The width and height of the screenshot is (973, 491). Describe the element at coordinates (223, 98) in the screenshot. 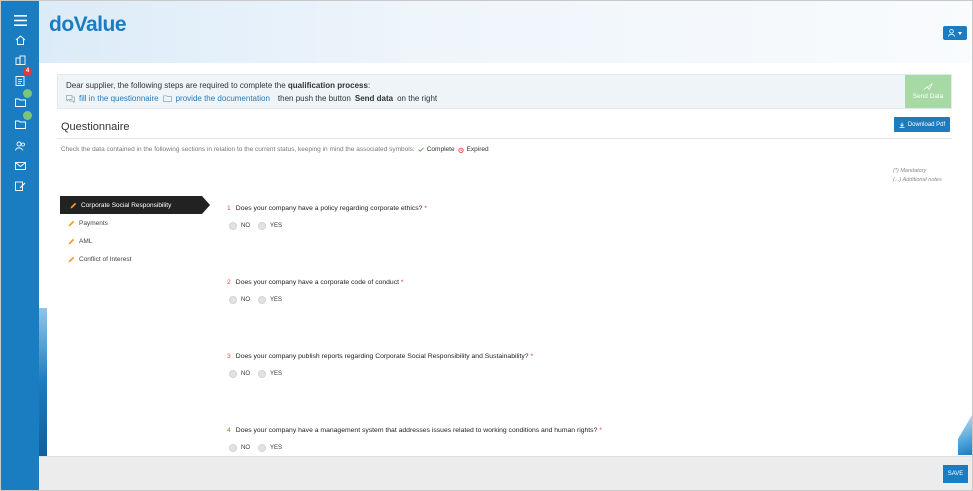

I see `provide-documentation-link: provide the documentation` at that location.